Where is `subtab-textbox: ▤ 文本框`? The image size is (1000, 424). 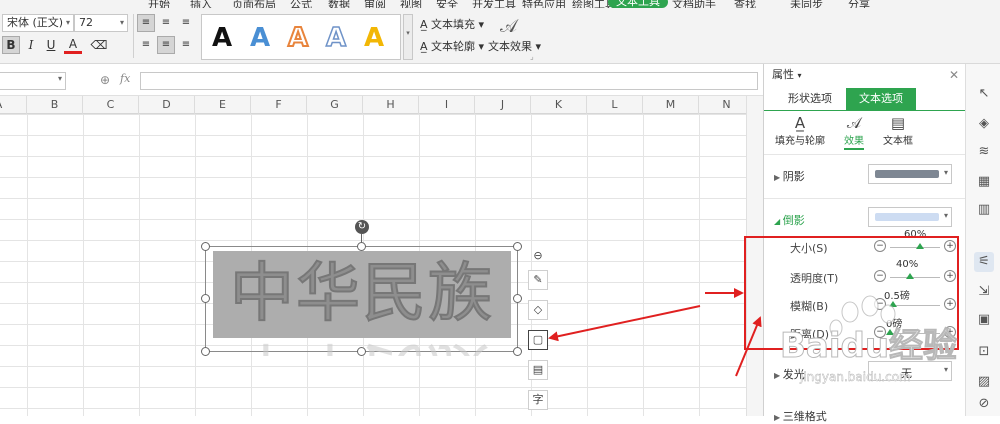
subtab-textbox: ▤ 文本框 is located at coordinates (898, 130).